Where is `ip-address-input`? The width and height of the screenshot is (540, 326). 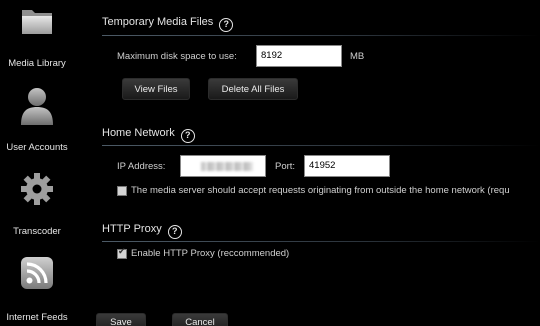
ip-address-input is located at coordinates (223, 166).